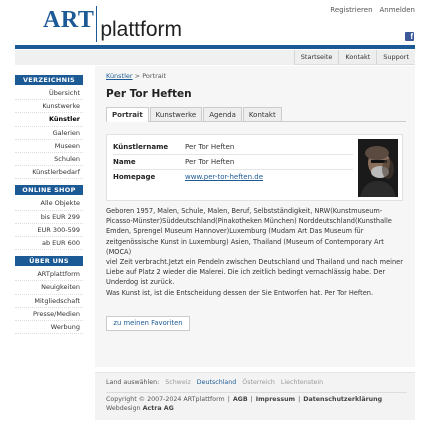 This screenshot has height=429, width=422. Describe the element at coordinates (222, 114) in the screenshot. I see `tab-agenda: Agenda` at that location.